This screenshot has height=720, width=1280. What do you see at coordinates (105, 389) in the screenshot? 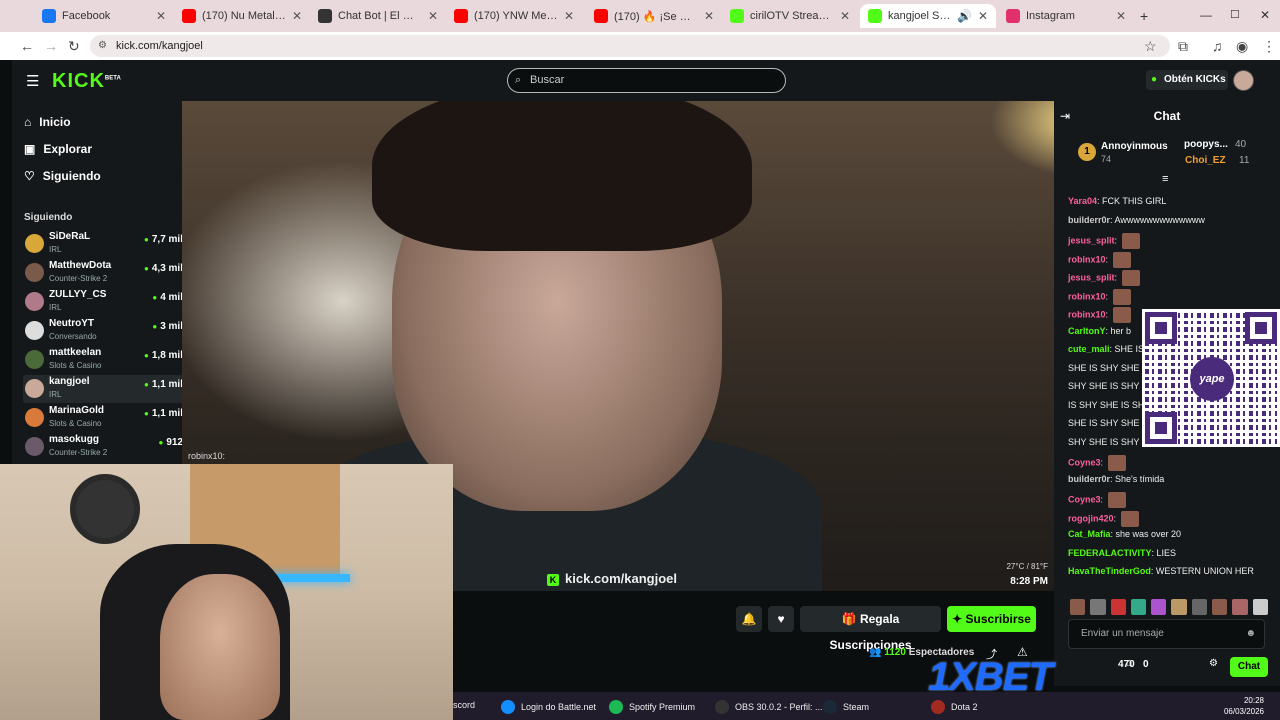
I see `following-channel: kangjoel IRL 1,1 mil` at bounding box center [105, 389].